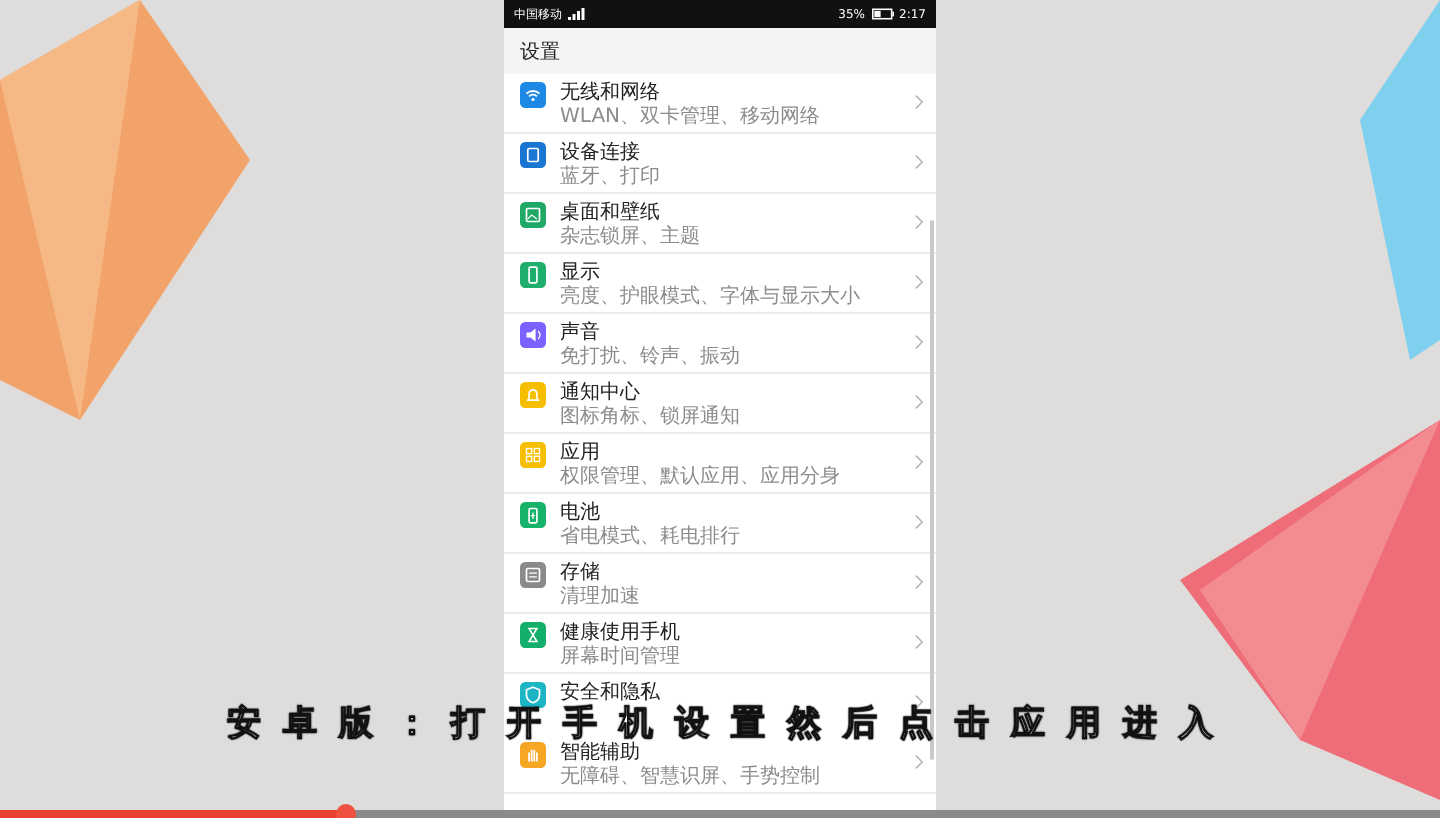 Image resolution: width=1440 pixels, height=818 pixels. What do you see at coordinates (601, 597) in the screenshot?
I see `item-subtitle: 清理加速` at bounding box center [601, 597].